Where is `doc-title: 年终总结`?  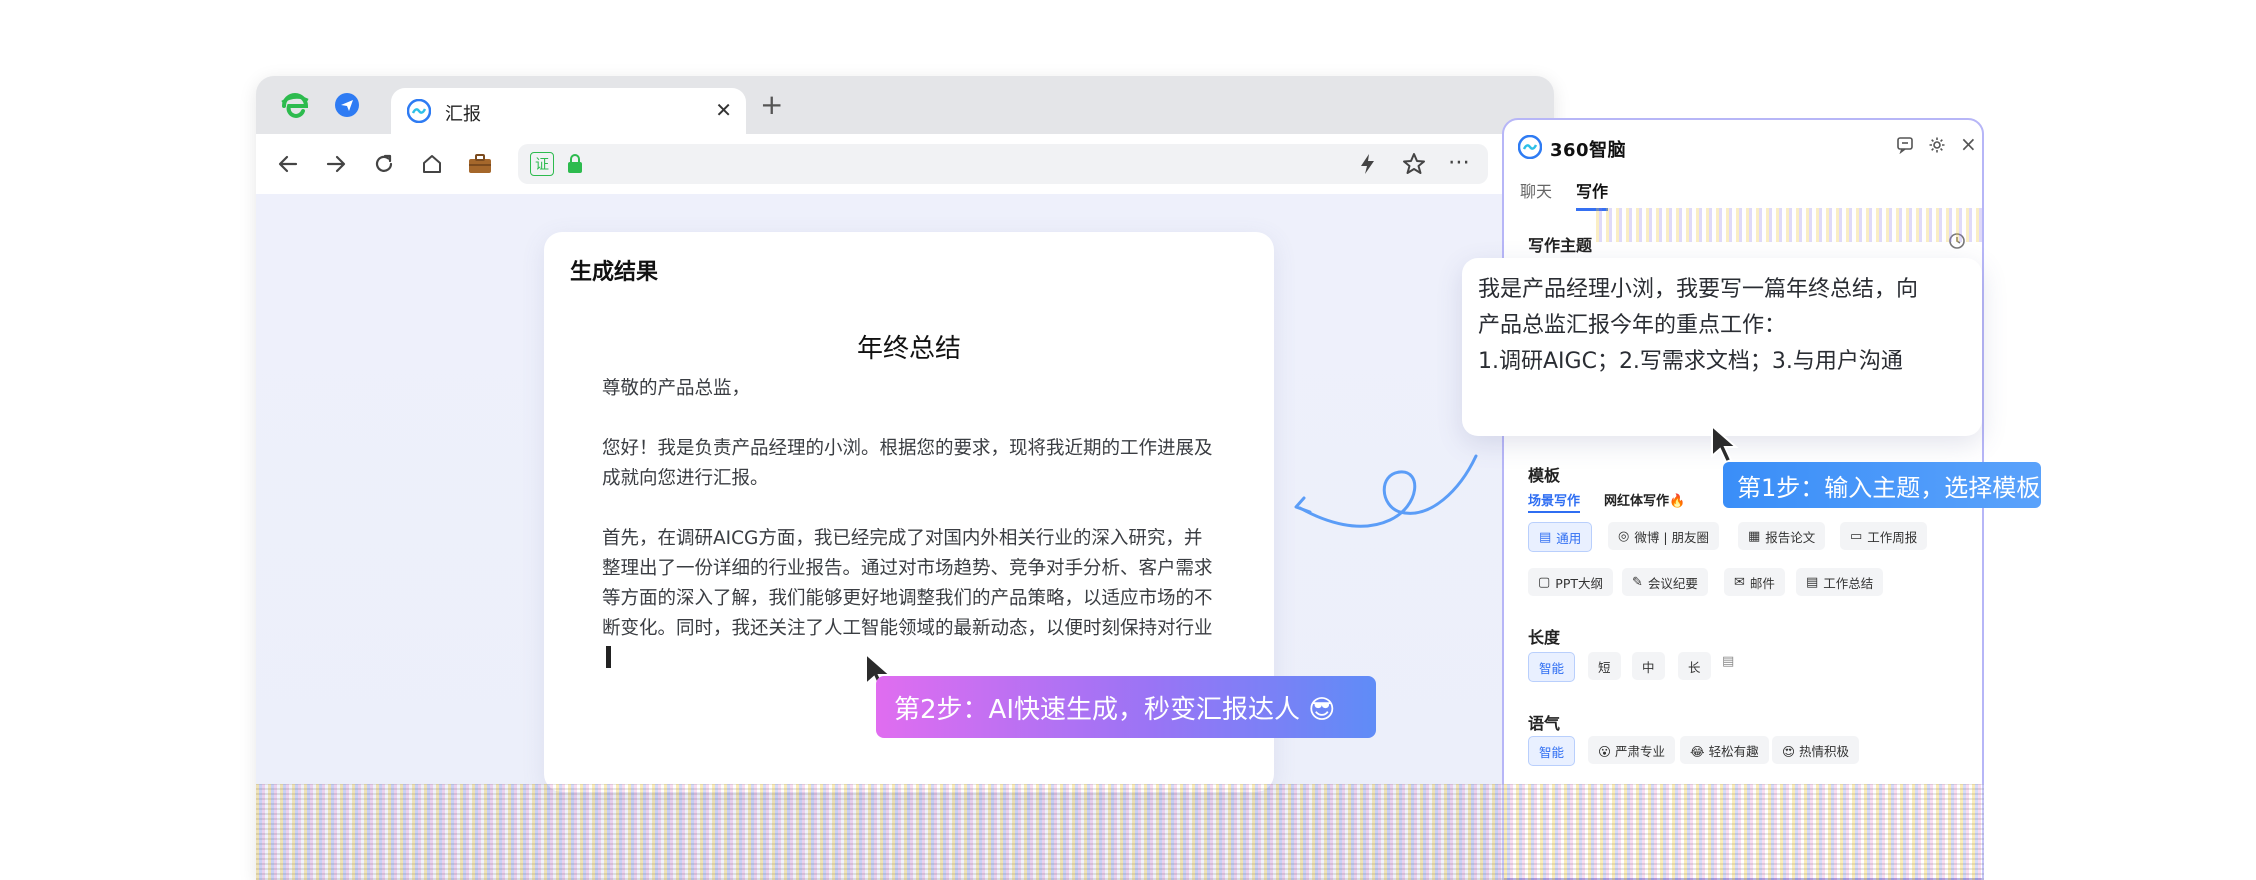
doc-title: 年终总结 is located at coordinates (908, 349).